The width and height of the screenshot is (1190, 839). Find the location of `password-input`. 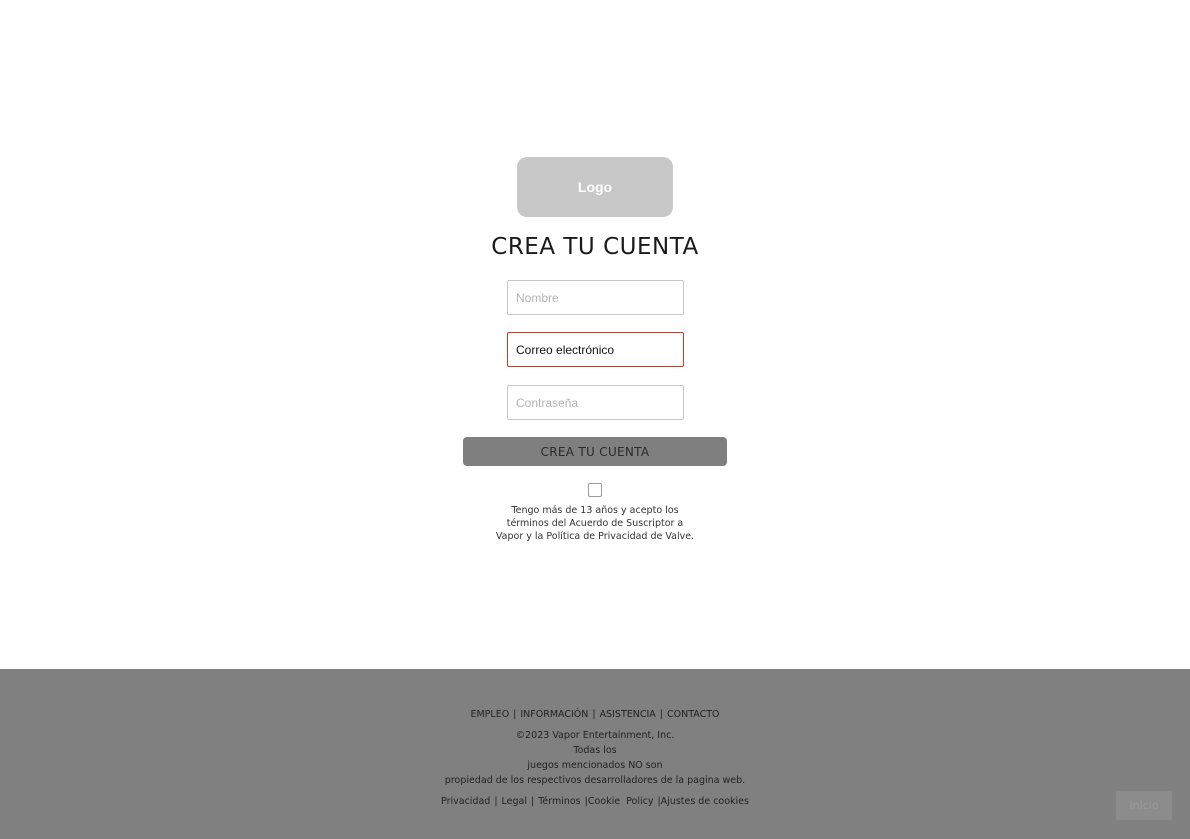

password-input is located at coordinates (595, 402).